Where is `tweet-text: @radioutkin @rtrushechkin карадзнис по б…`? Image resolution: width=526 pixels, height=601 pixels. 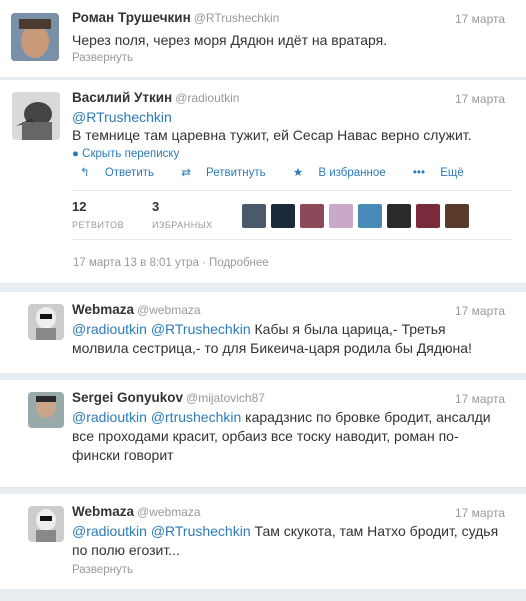 tweet-text: @radioutkin @rtrushechkin карадзнис по б… is located at coordinates (281, 417).